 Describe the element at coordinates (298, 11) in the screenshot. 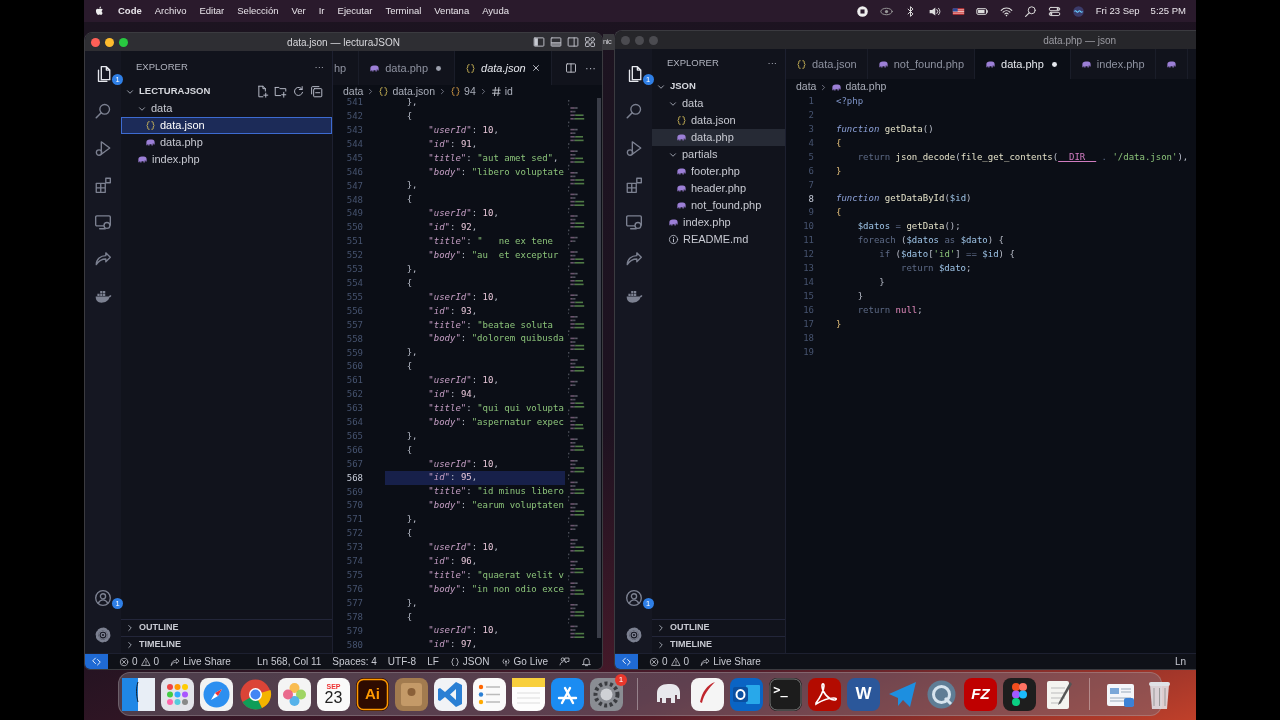

I see `menu-item: Ver` at that location.